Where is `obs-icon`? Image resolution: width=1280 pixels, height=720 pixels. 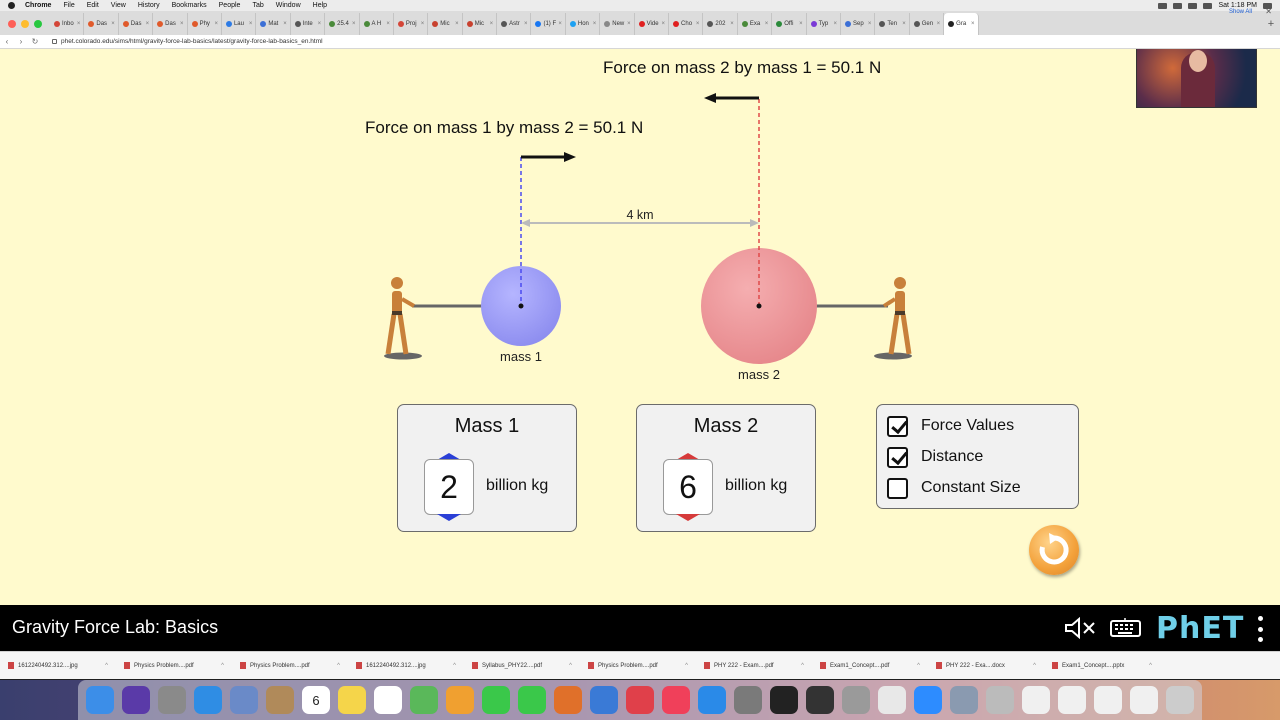
obs-icon is located at coordinates (820, 700).